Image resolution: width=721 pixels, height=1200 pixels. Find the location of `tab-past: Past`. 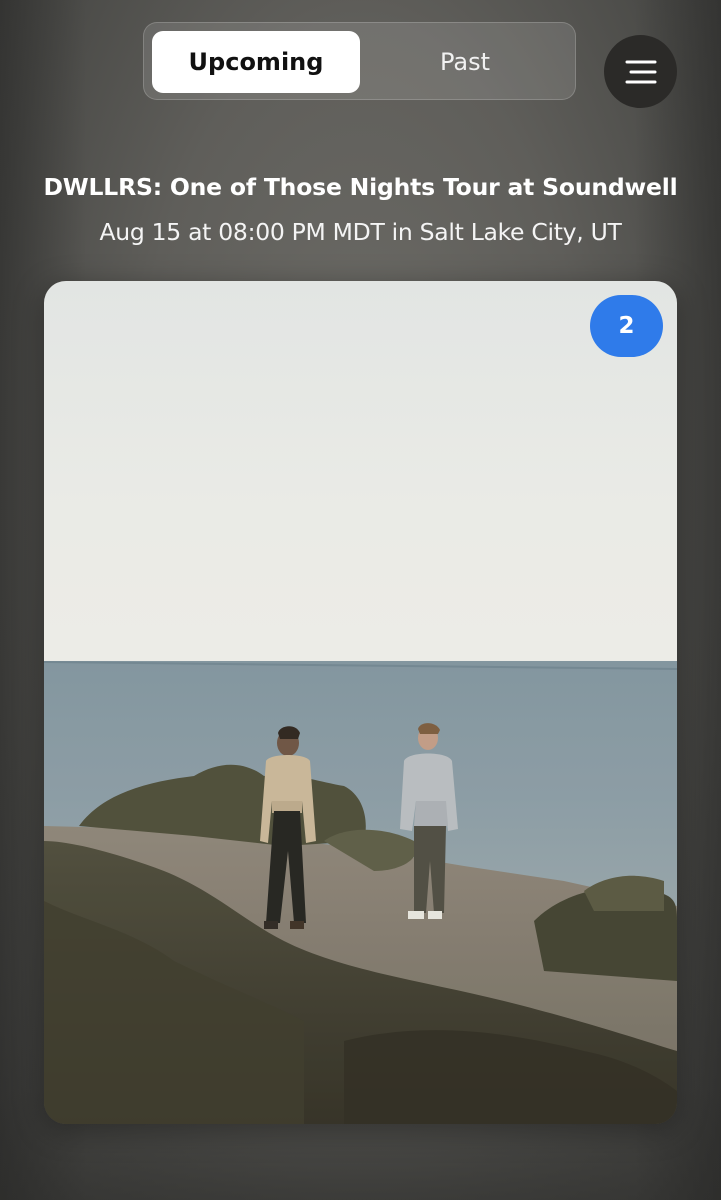

tab-past: Past is located at coordinates (465, 62).